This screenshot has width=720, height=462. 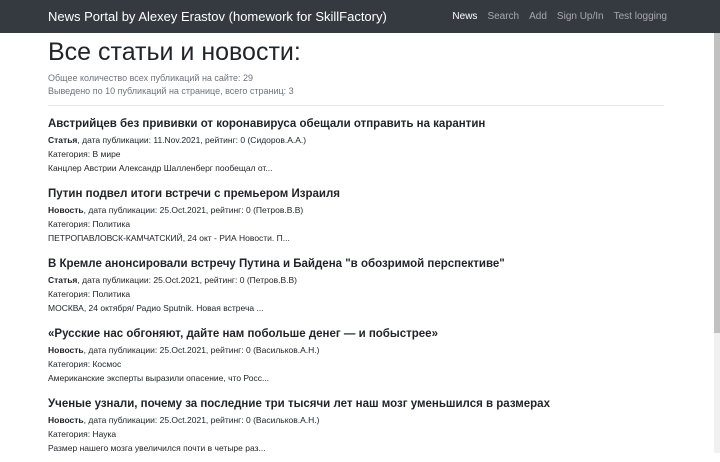 What do you see at coordinates (174, 52) in the screenshot?
I see `page-title: Все статьи и новости:` at bounding box center [174, 52].